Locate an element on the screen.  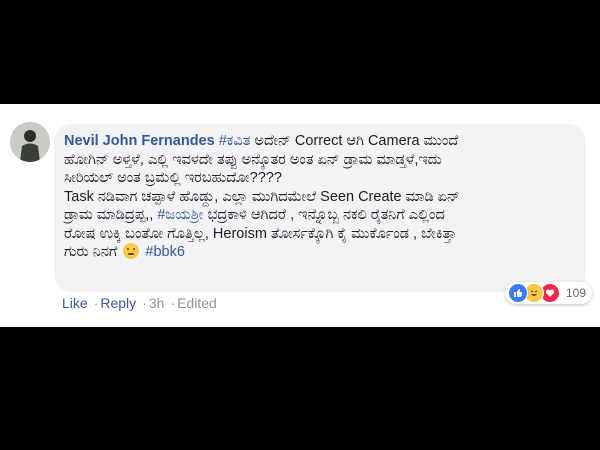
comment-author-link: Nevil John Fernandes is located at coordinates (139, 141).